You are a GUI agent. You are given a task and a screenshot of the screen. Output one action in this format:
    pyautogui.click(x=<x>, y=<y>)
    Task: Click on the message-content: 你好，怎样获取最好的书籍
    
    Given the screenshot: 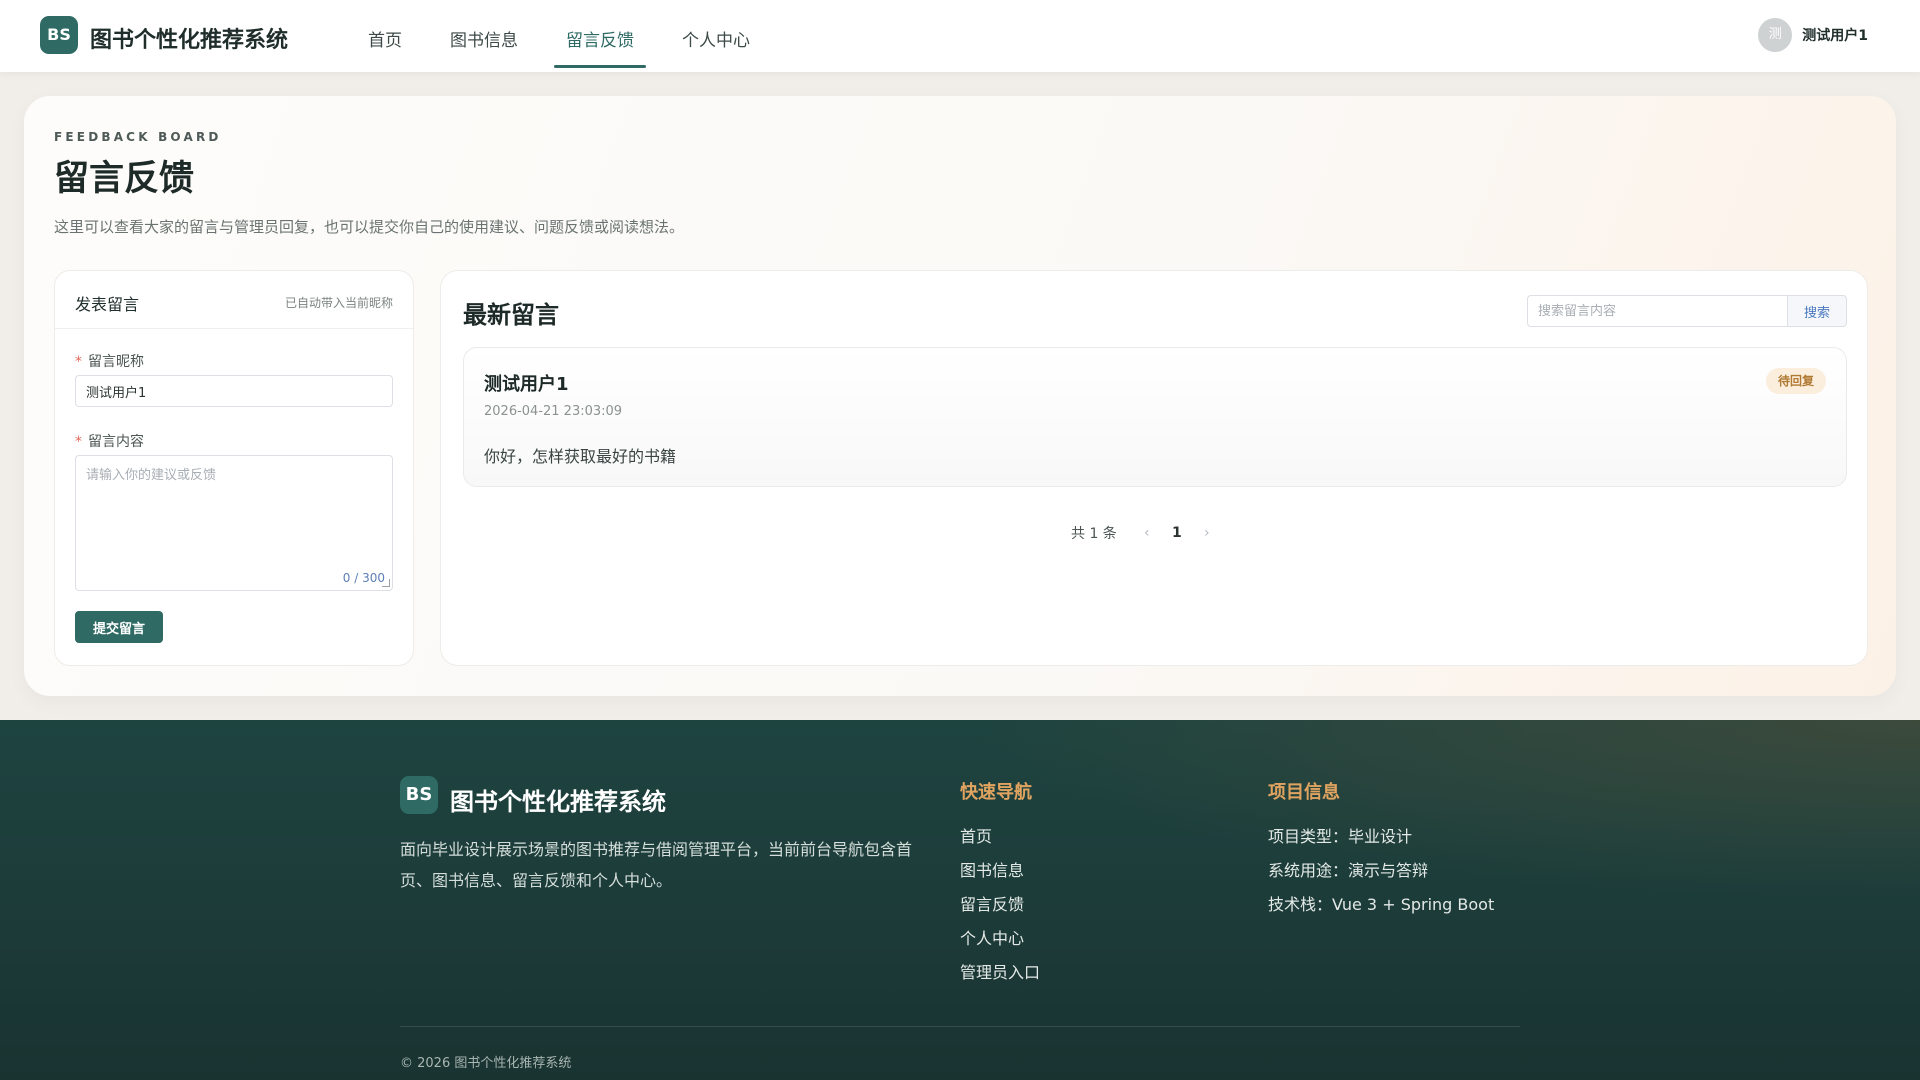 What is the action you would take?
    pyautogui.click(x=580, y=456)
    